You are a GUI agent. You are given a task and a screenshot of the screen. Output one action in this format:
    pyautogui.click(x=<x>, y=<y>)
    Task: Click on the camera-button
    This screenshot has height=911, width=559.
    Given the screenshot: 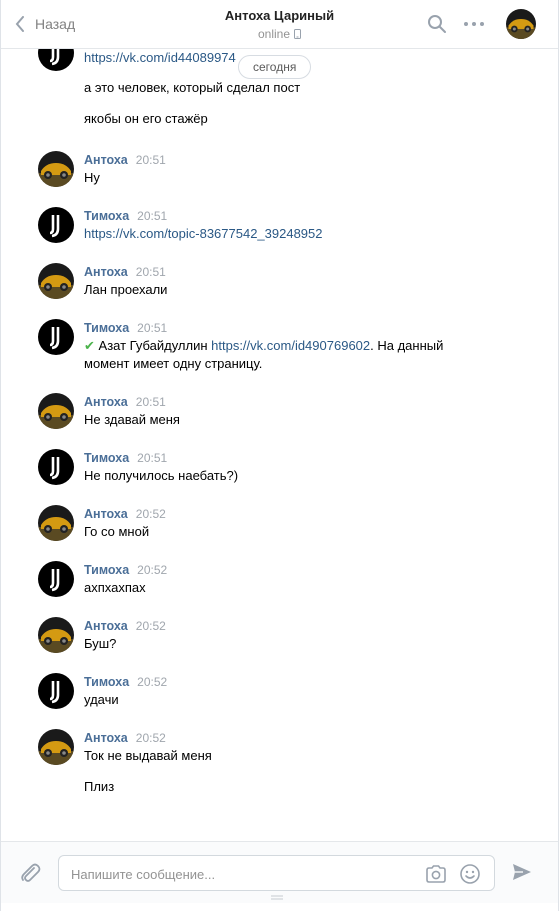 What is the action you would take?
    pyautogui.click(x=436, y=875)
    